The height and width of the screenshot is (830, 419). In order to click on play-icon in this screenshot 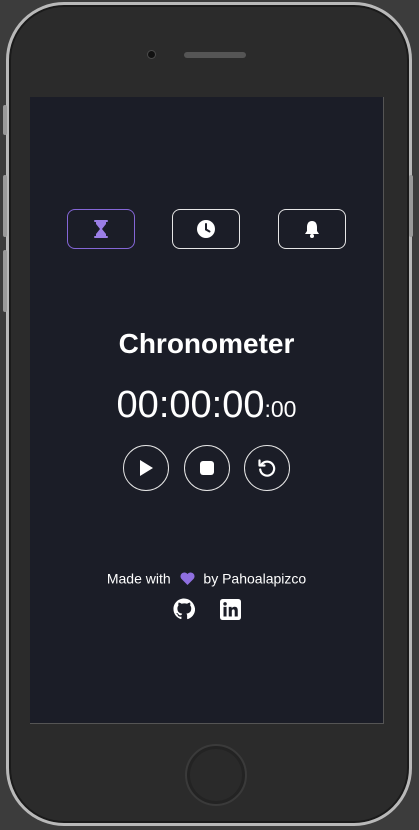, I will do `click(146, 468)`.